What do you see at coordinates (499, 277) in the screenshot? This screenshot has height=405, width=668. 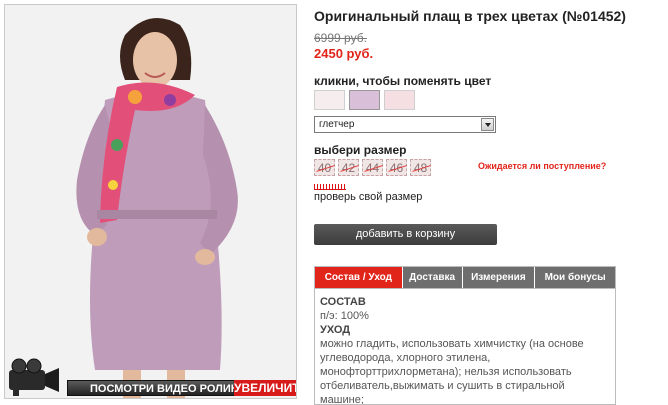 I see `tab-measurements: Измерения` at bounding box center [499, 277].